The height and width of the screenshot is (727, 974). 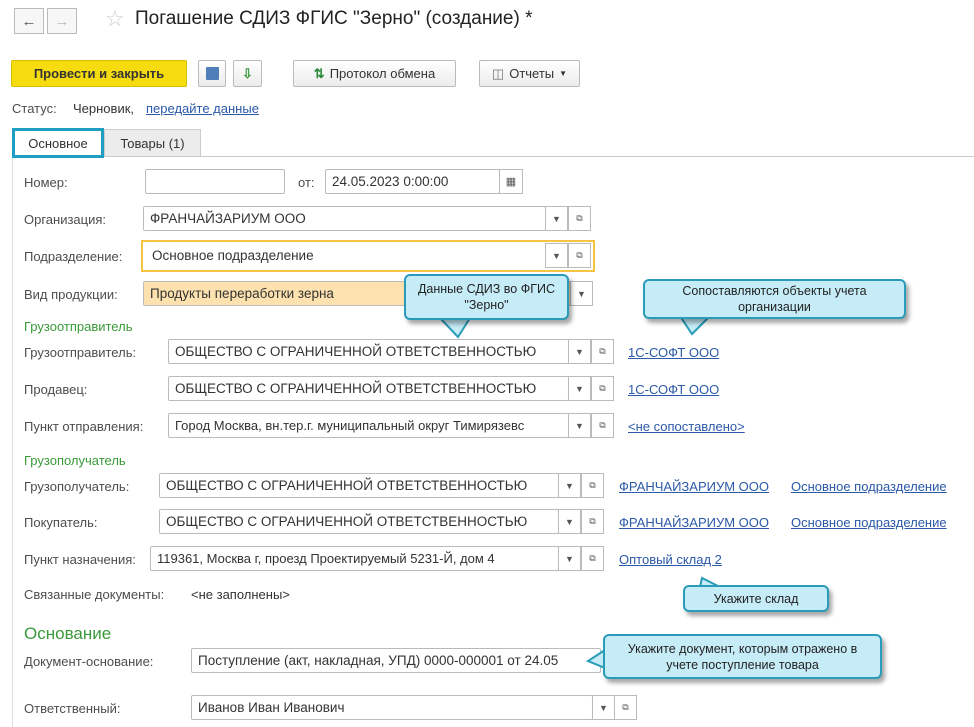 What do you see at coordinates (756, 598) in the screenshot?
I see `callout-warehouse: Укажите склад` at bounding box center [756, 598].